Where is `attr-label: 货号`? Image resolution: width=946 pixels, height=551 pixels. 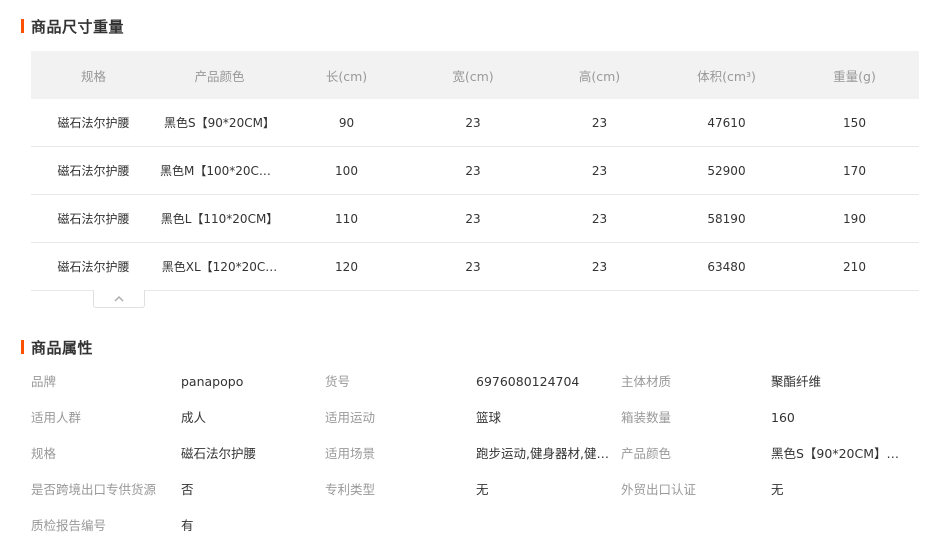
attr-label: 货号 is located at coordinates (338, 381).